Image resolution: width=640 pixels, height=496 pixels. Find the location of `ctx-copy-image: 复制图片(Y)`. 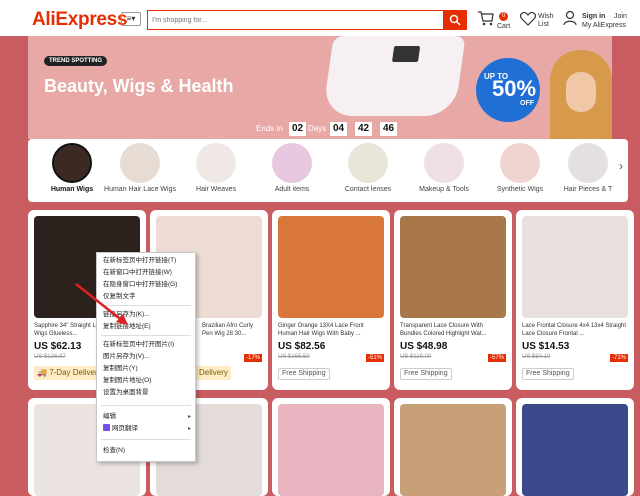

ctx-copy-image: 复制图片(Y) is located at coordinates (146, 369).